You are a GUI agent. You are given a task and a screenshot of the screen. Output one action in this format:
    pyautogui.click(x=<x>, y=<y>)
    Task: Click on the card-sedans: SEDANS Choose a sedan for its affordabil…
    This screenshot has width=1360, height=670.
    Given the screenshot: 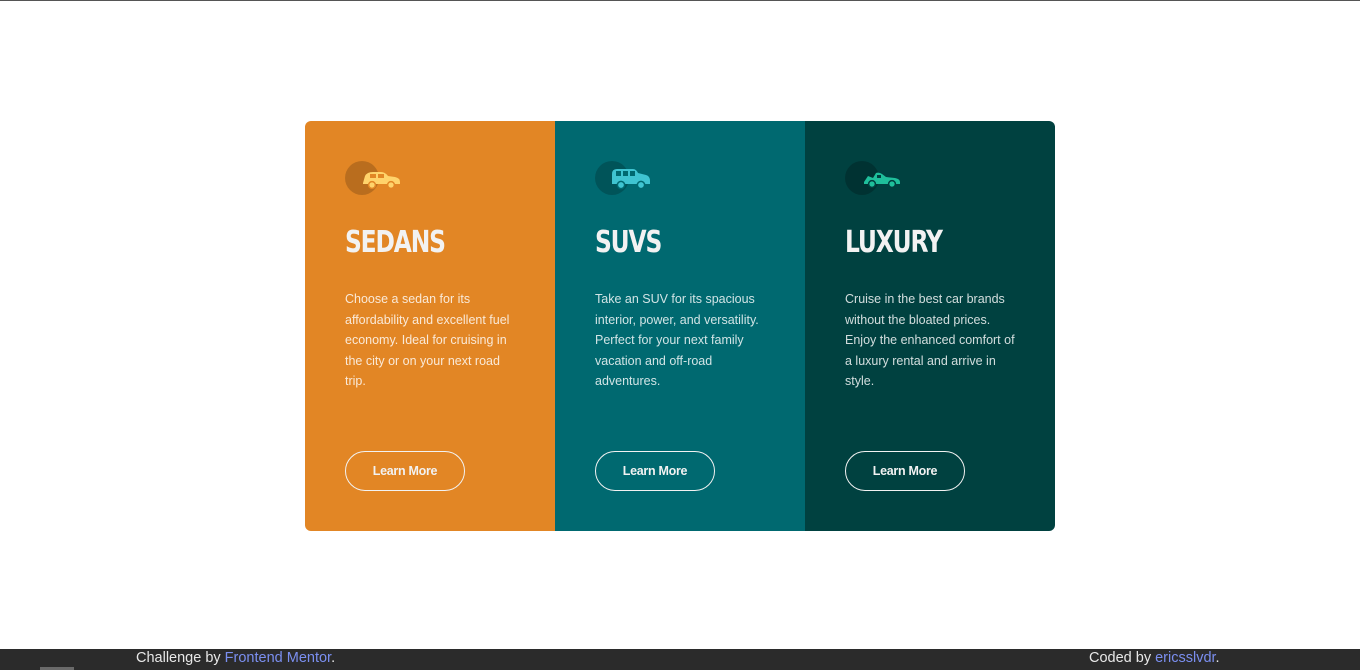 What is the action you would take?
    pyautogui.click(x=430, y=326)
    